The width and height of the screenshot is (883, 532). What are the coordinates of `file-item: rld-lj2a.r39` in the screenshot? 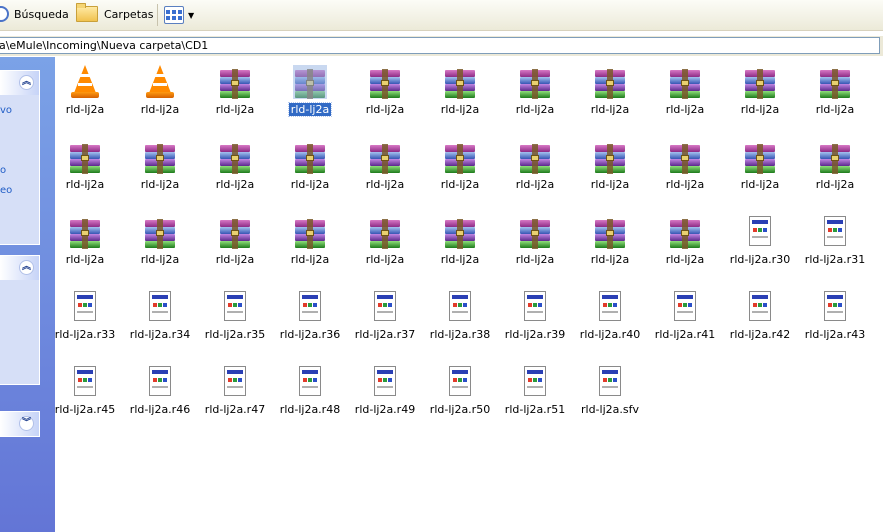 It's located at (535, 325).